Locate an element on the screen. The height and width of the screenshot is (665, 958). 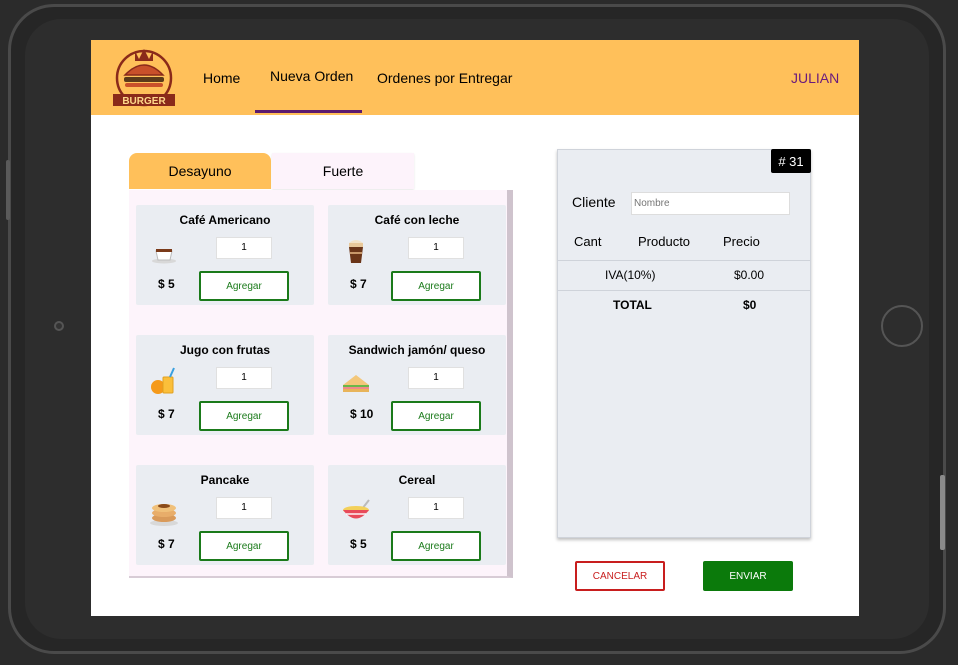
menu-item-name: Café Americano is located at coordinates (225, 220).